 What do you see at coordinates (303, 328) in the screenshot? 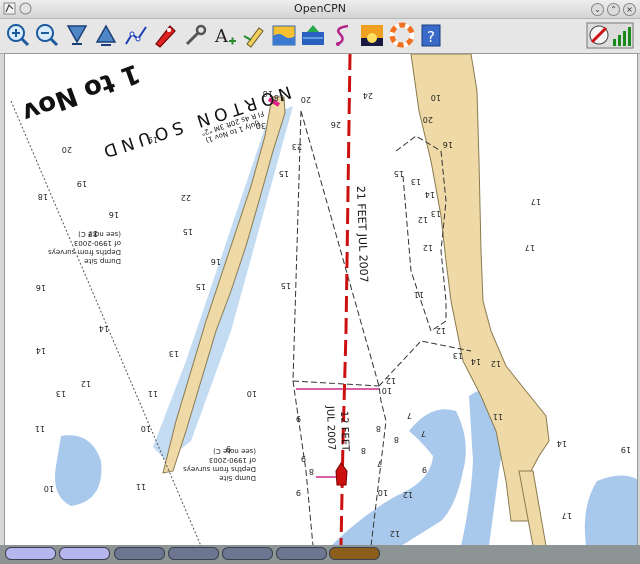
I see `channel-limit-line` at bounding box center [303, 328].